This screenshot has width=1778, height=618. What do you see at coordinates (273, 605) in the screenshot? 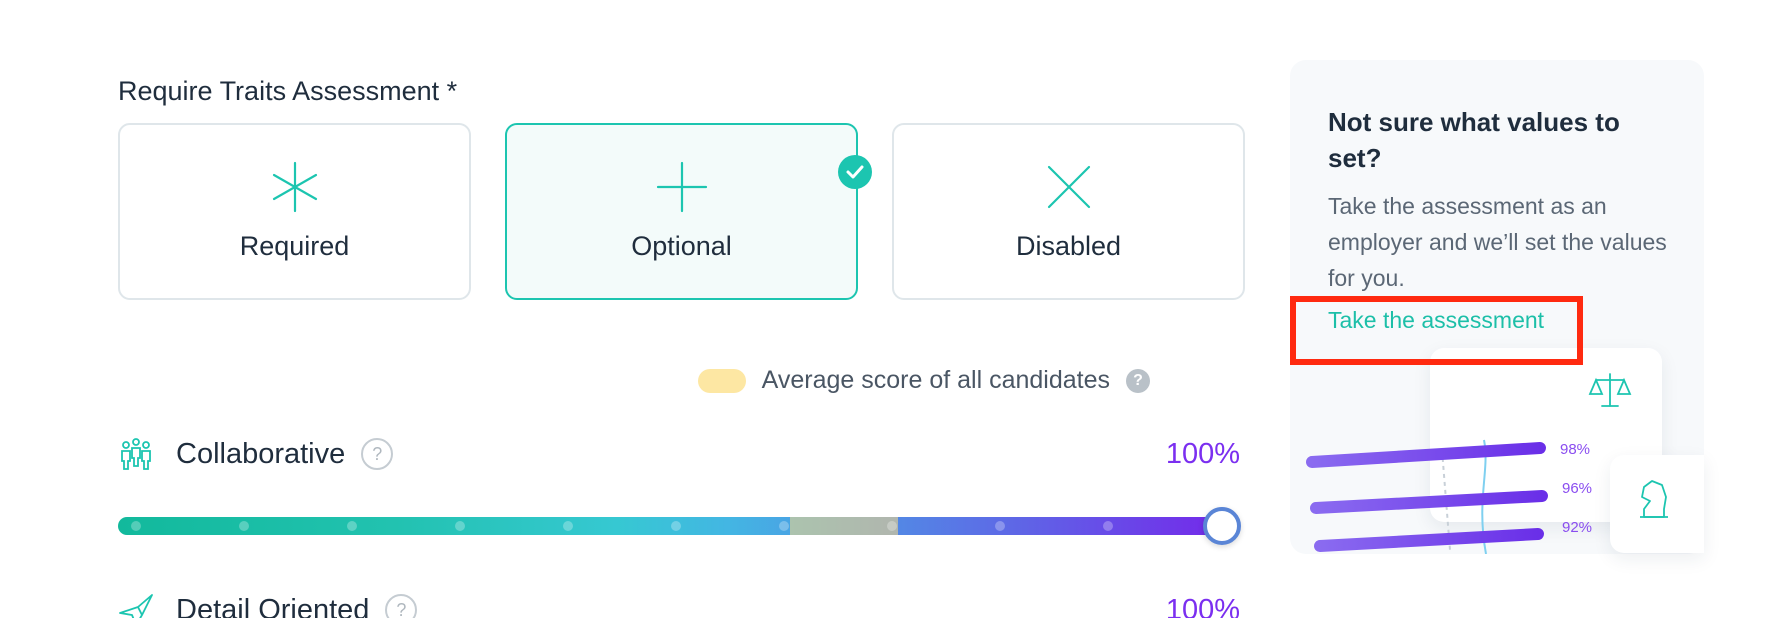
I see `trait-name: Detail Oriented` at bounding box center [273, 605].